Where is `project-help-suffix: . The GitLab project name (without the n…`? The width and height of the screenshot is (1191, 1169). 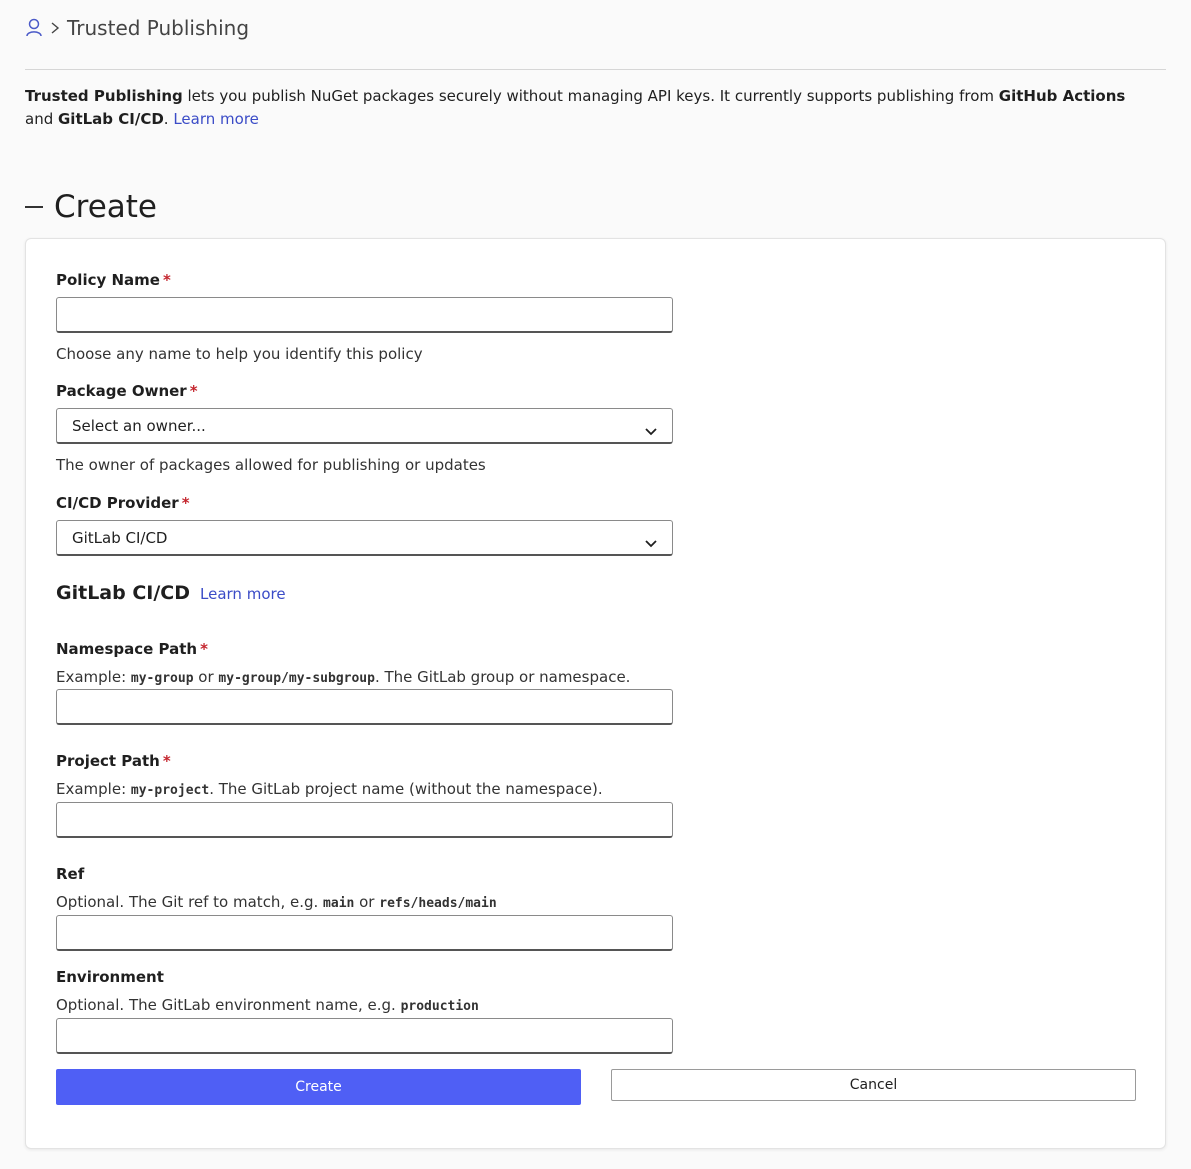
project-help-suffix: . The GitLab project name (without the n… is located at coordinates (406, 789).